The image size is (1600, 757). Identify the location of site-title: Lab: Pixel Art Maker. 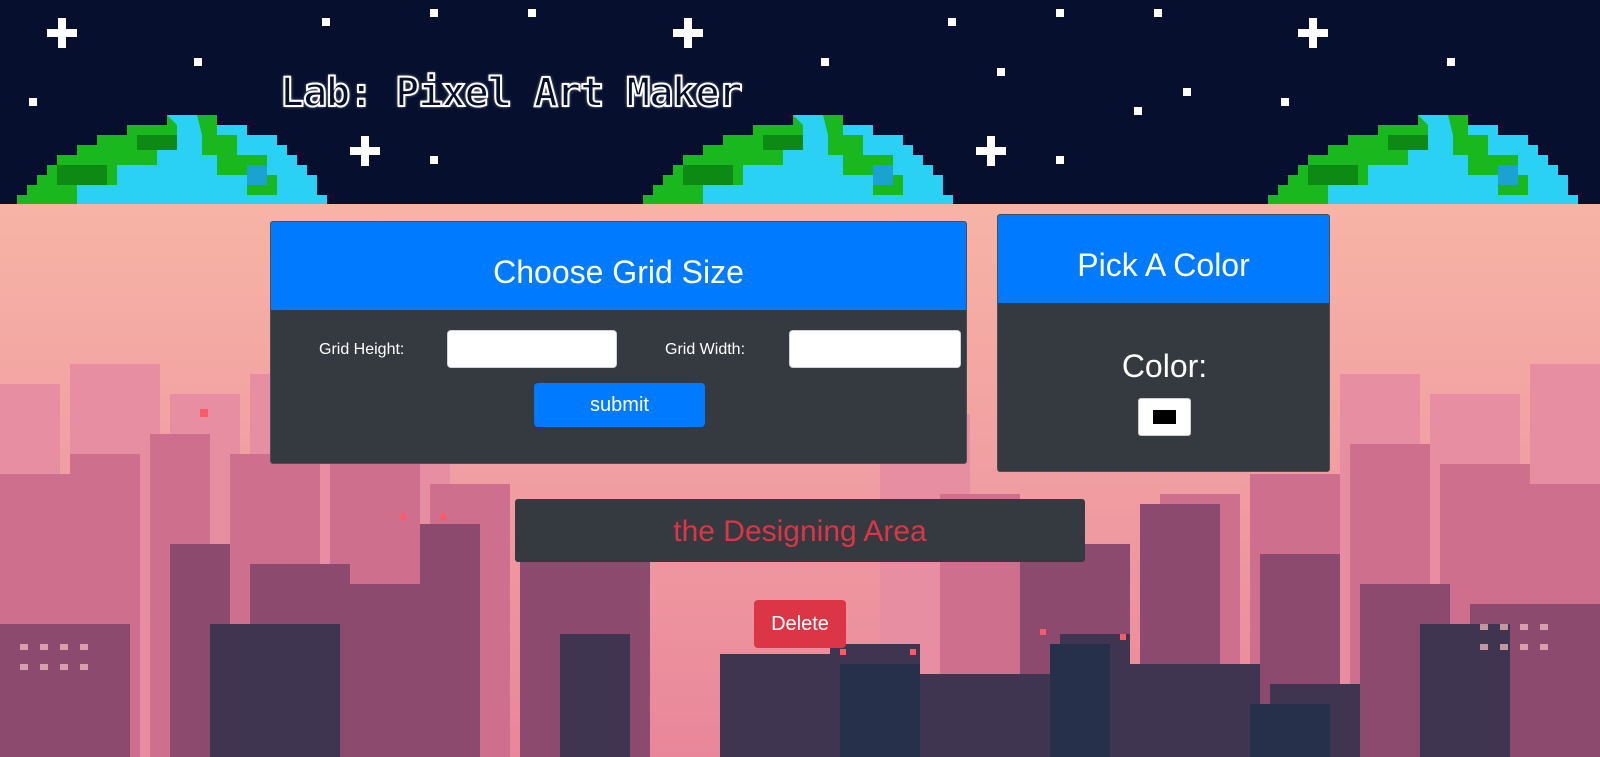
(511, 93).